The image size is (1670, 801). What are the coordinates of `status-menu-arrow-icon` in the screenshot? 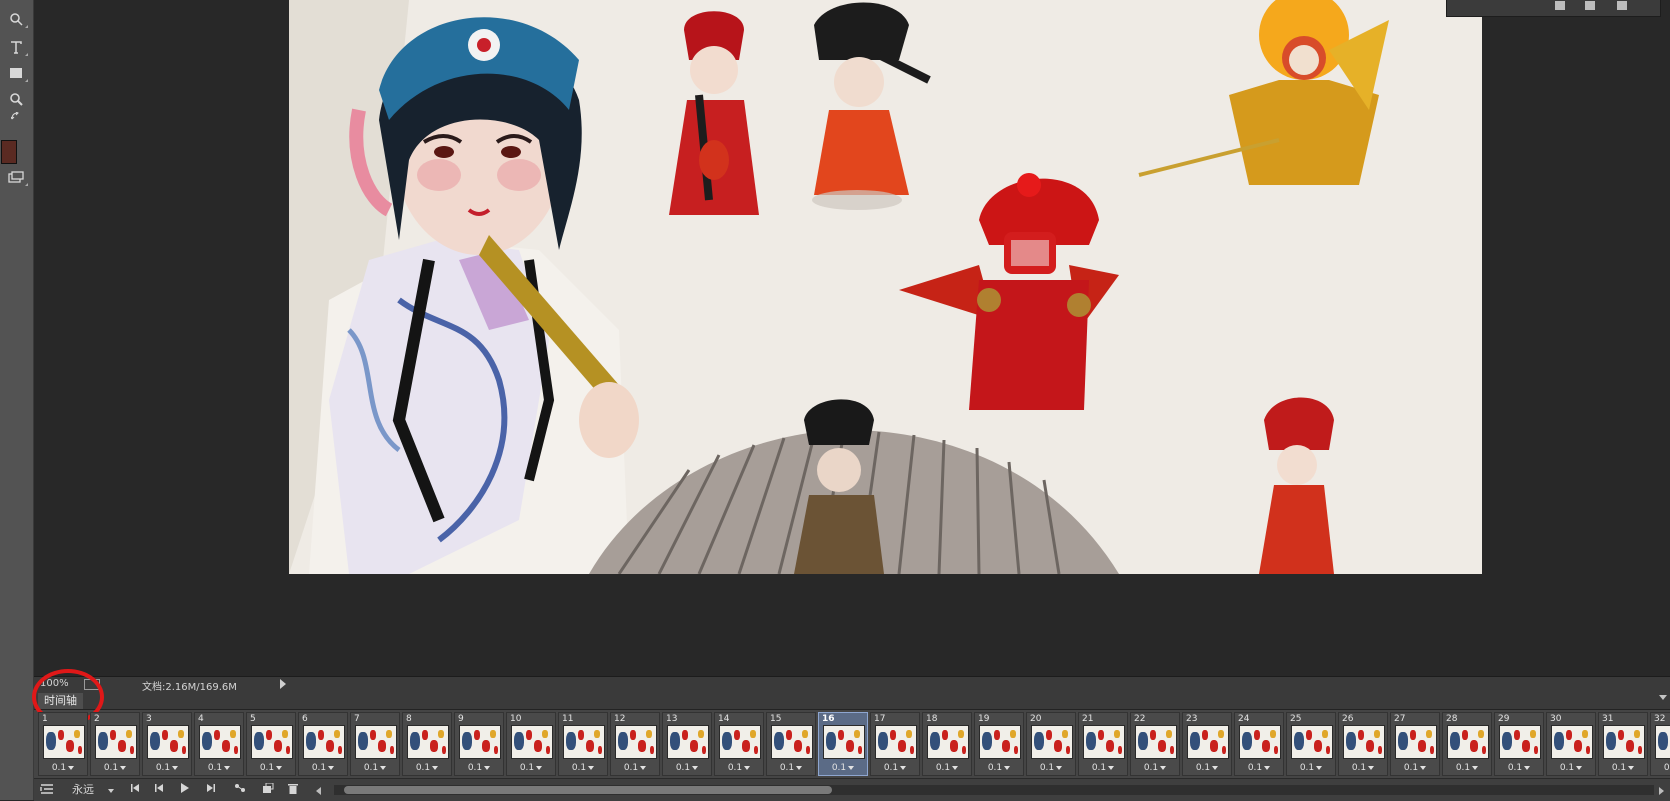 It's located at (283, 684).